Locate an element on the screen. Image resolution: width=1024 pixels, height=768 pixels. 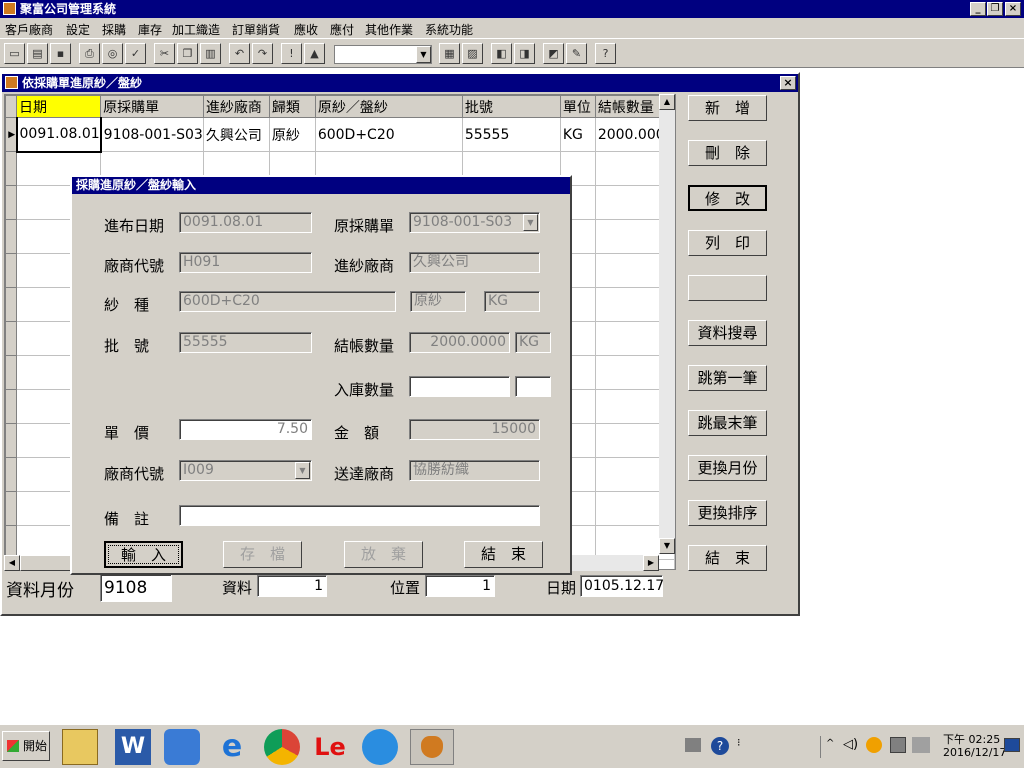
restore-button: ❐ is located at coordinates (995, 9).